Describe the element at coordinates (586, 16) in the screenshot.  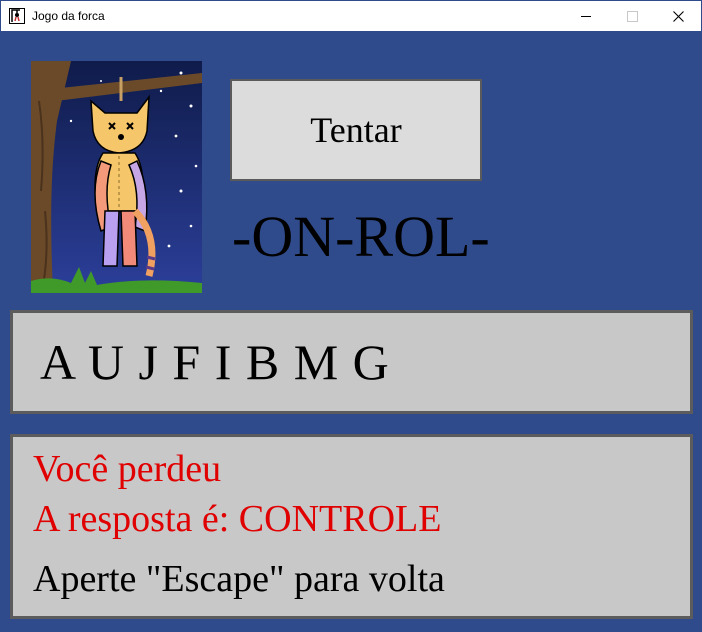
I see `minimize-icon` at that location.